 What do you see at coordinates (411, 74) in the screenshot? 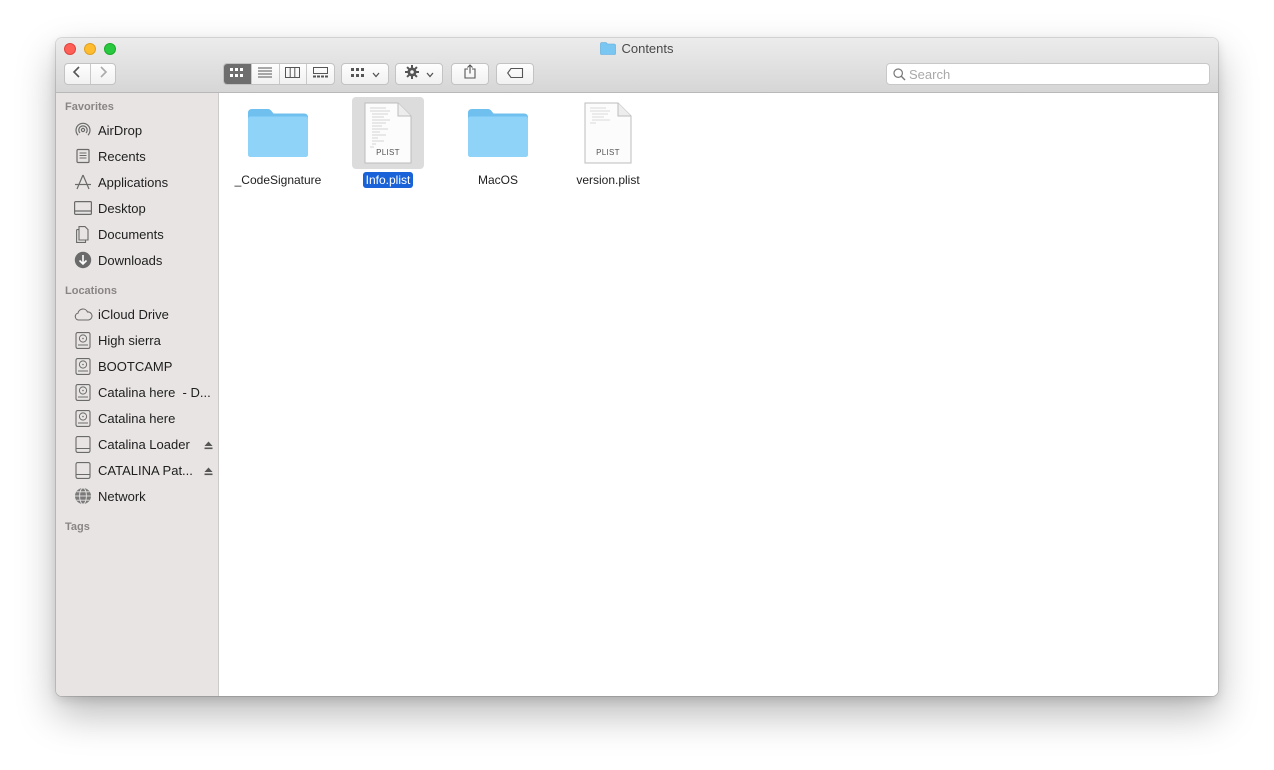
I see `gear-icon` at bounding box center [411, 74].